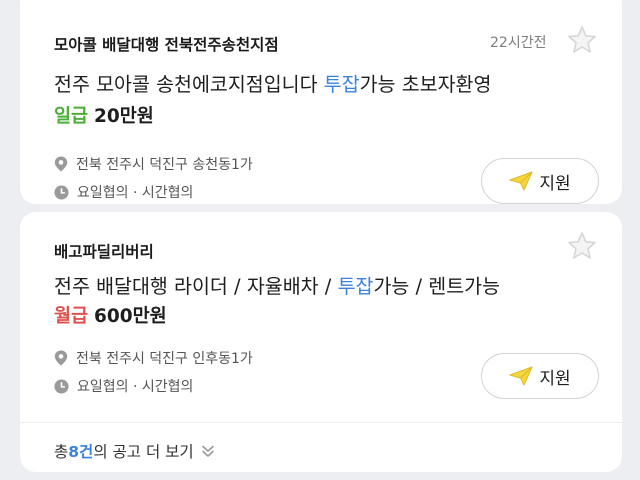  Describe the element at coordinates (71, 116) in the screenshot. I see `pay-label: 일급` at that location.